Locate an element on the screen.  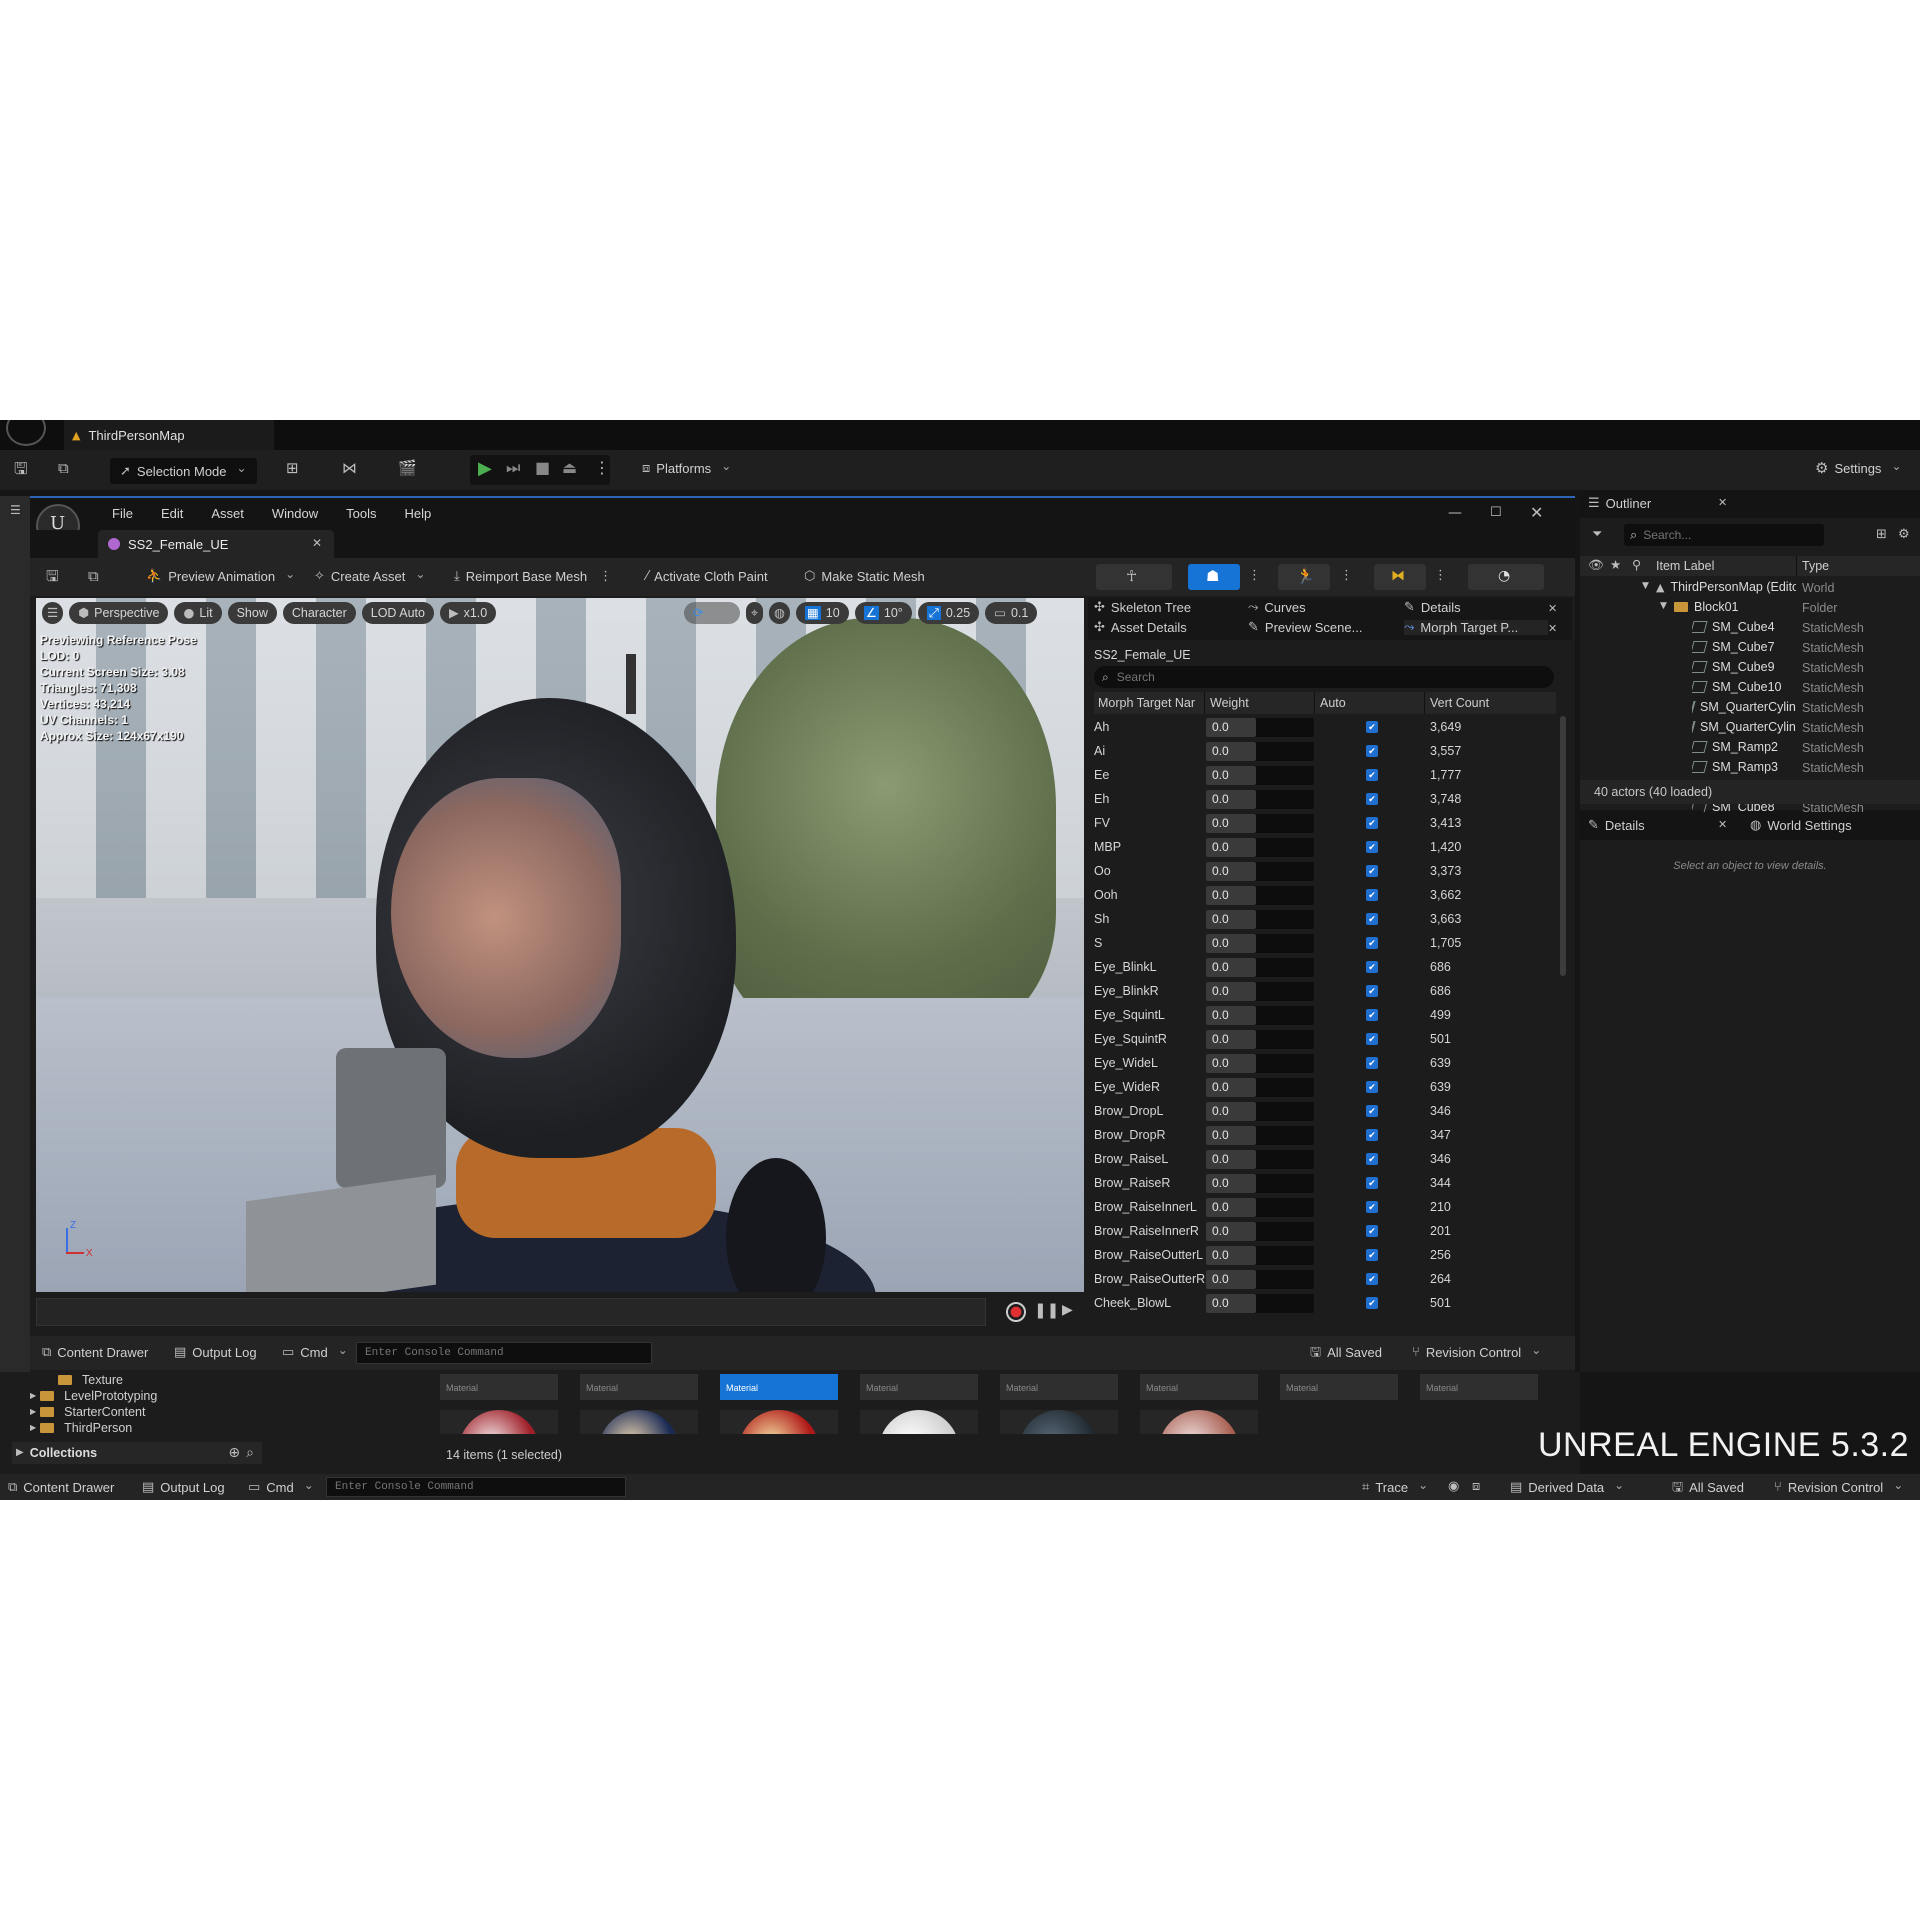
browse-asset-icon: ⧉ is located at coordinates (93, 576).